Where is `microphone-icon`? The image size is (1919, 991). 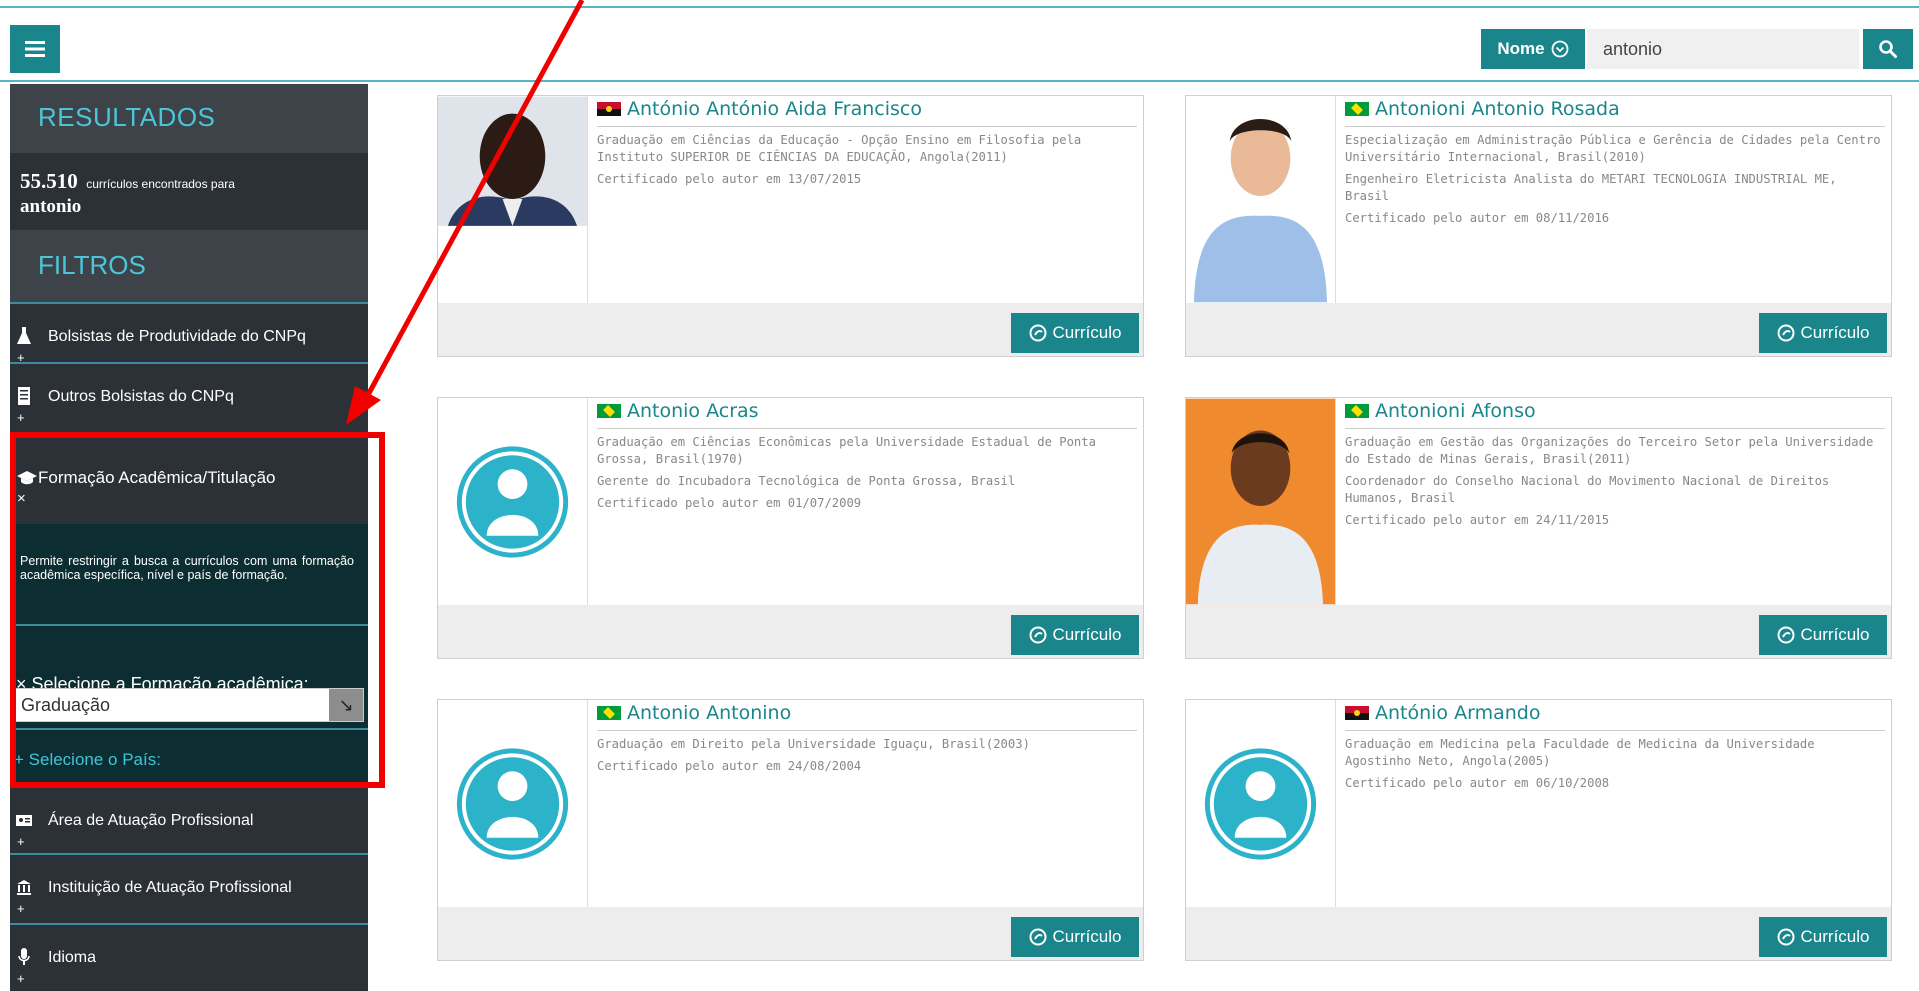 microphone-icon is located at coordinates (24, 956).